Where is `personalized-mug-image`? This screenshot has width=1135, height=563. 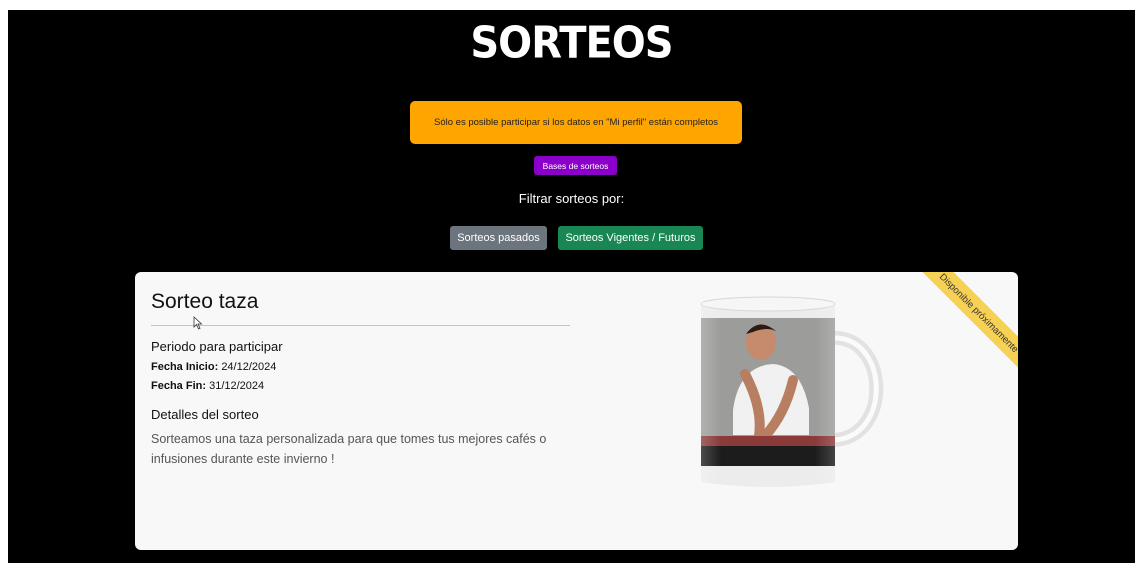 personalized-mug-image is located at coordinates (792, 391).